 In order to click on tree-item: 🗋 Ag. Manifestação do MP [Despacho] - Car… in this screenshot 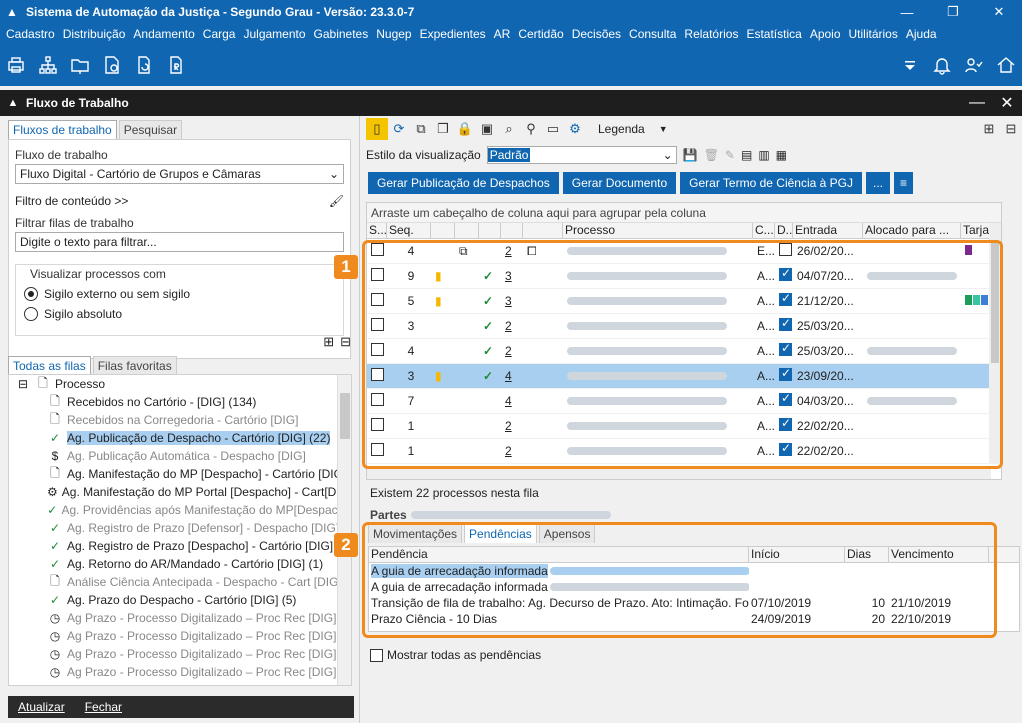, I will do `click(180, 474)`.